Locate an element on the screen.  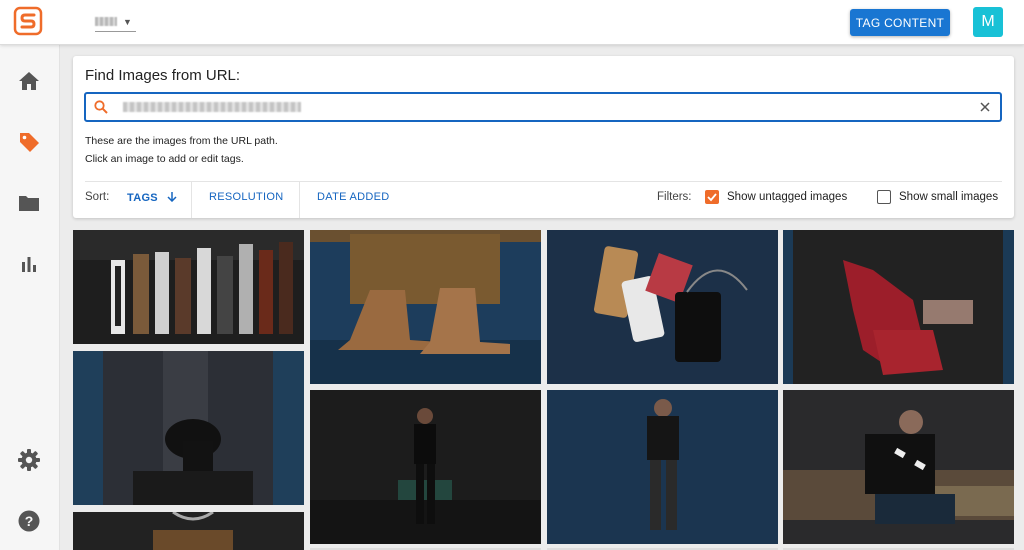
show-small-checkbox is located at coordinates (884, 197).